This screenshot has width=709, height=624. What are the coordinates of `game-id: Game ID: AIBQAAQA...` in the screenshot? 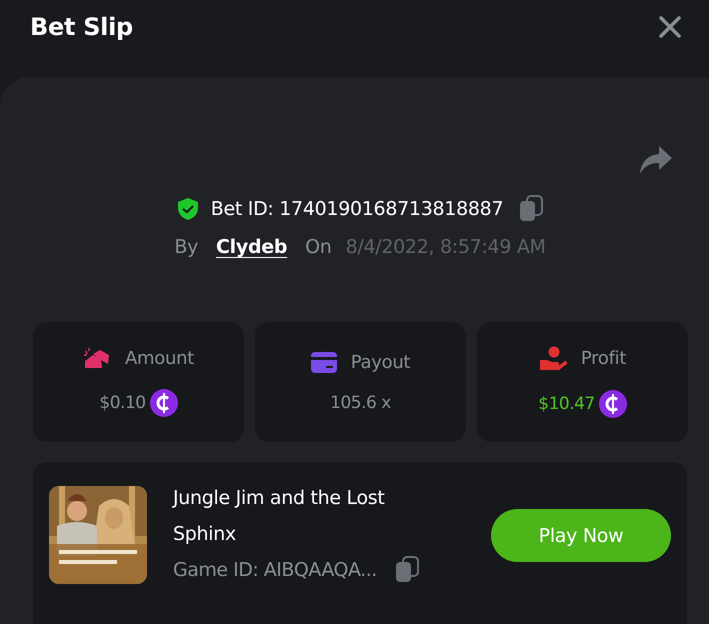 It's located at (275, 569).